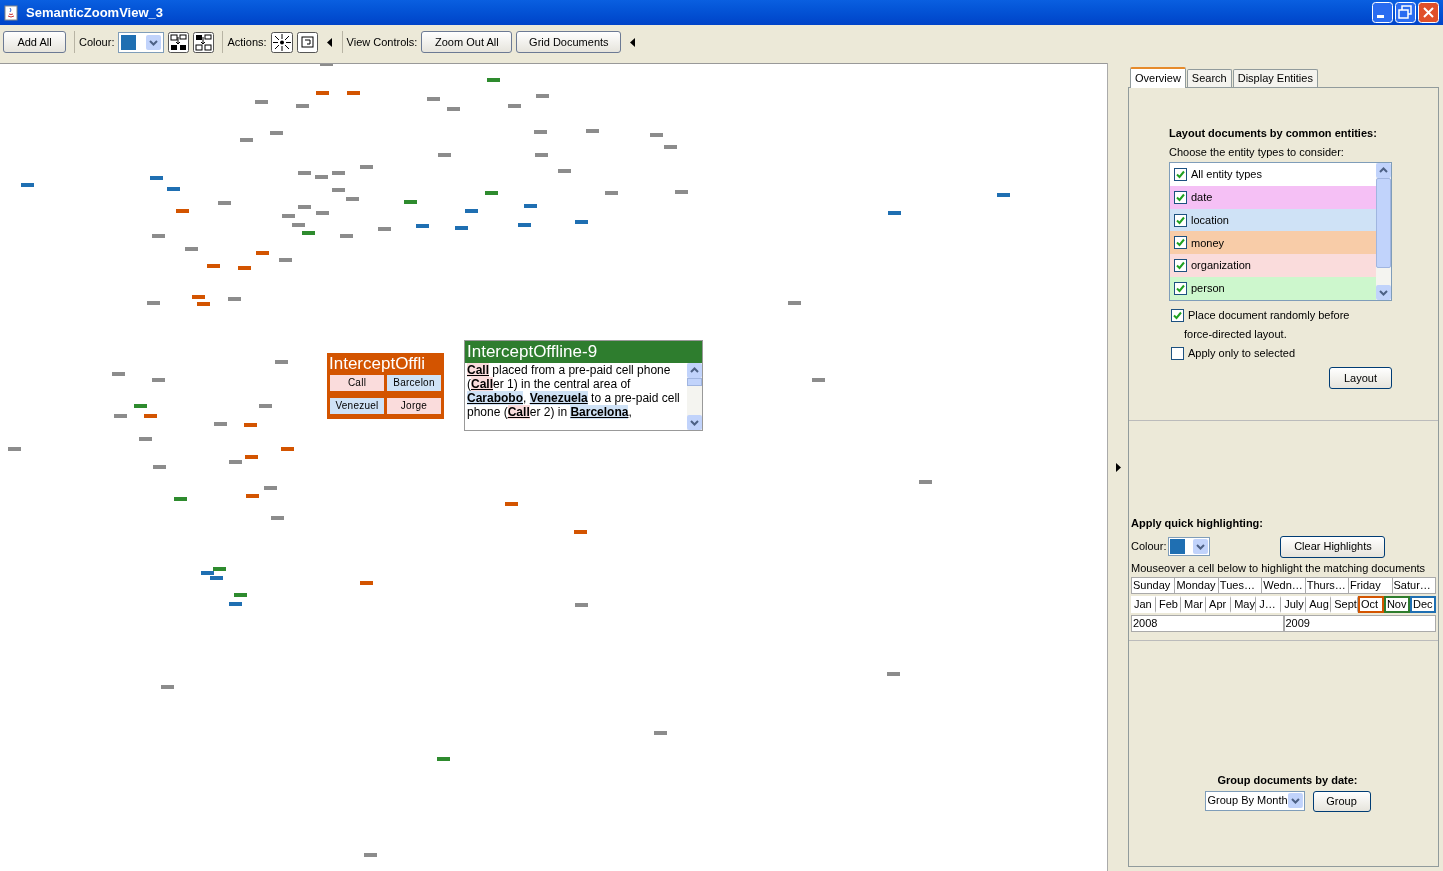 The height and width of the screenshot is (871, 1443). Describe the element at coordinates (1210, 220) in the screenshot. I see `checkbox-label: location` at that location.